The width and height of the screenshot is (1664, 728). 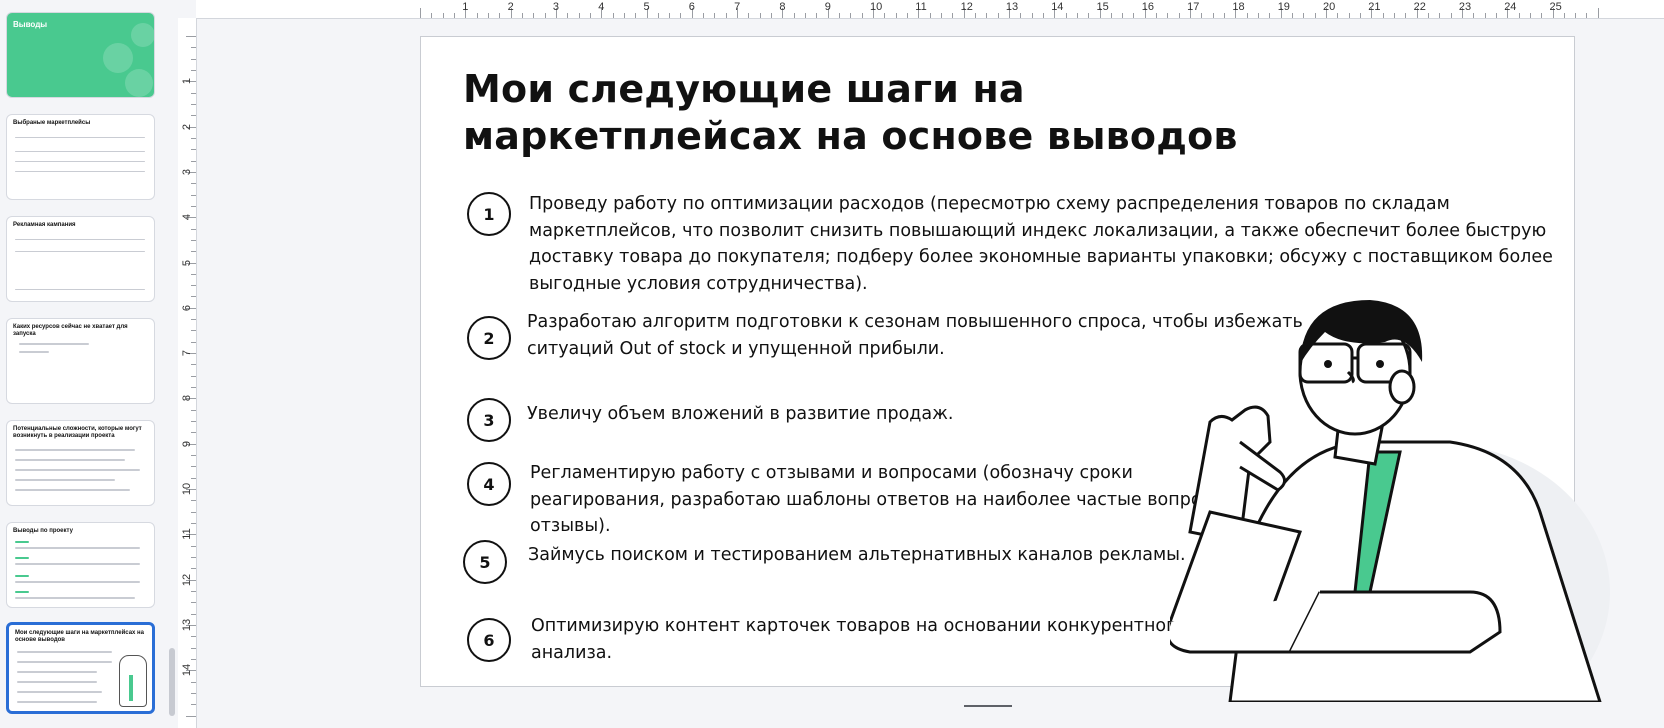 What do you see at coordinates (1510, 7) in the screenshot?
I see `ruler-label: 24` at bounding box center [1510, 7].